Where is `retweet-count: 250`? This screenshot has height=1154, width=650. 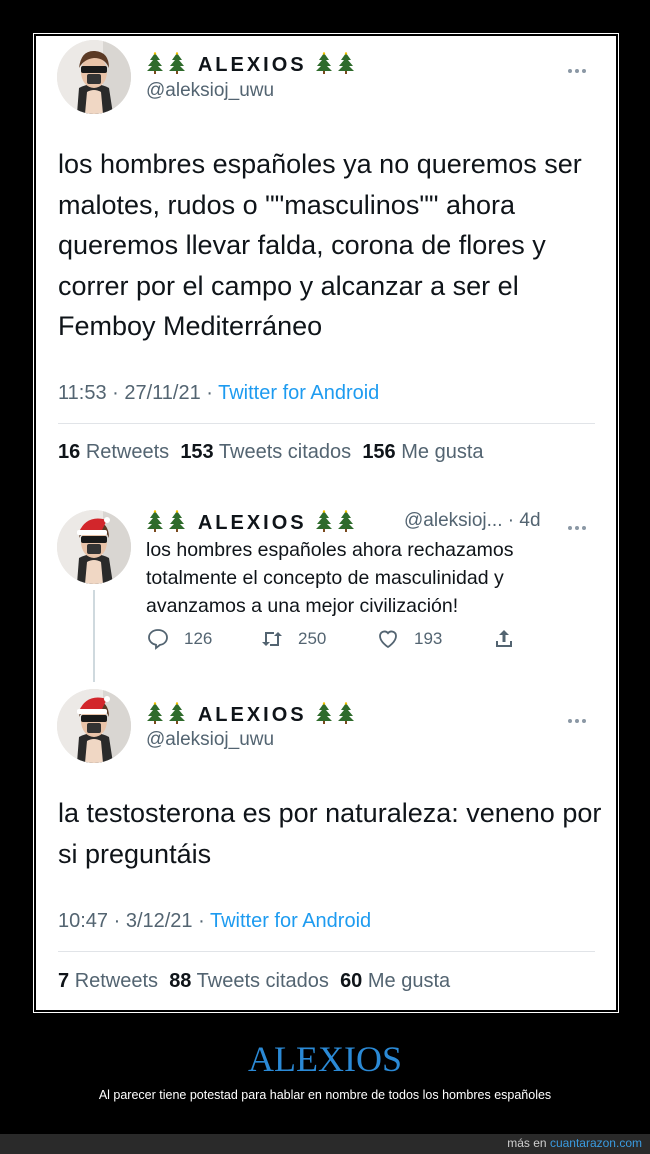
retweet-count: 250 is located at coordinates (312, 638).